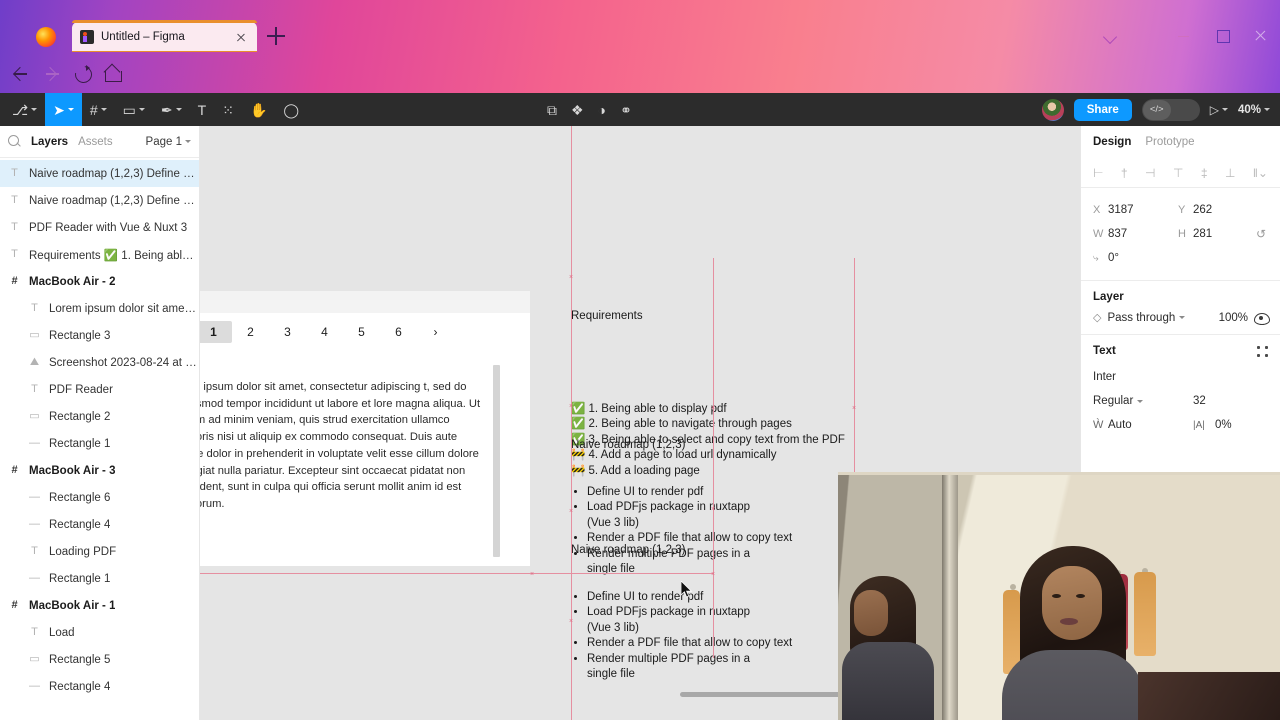 This screenshot has width=1280, height=720. Describe the element at coordinates (1143, 210) in the screenshot. I see `x-value: 3187` at that location.